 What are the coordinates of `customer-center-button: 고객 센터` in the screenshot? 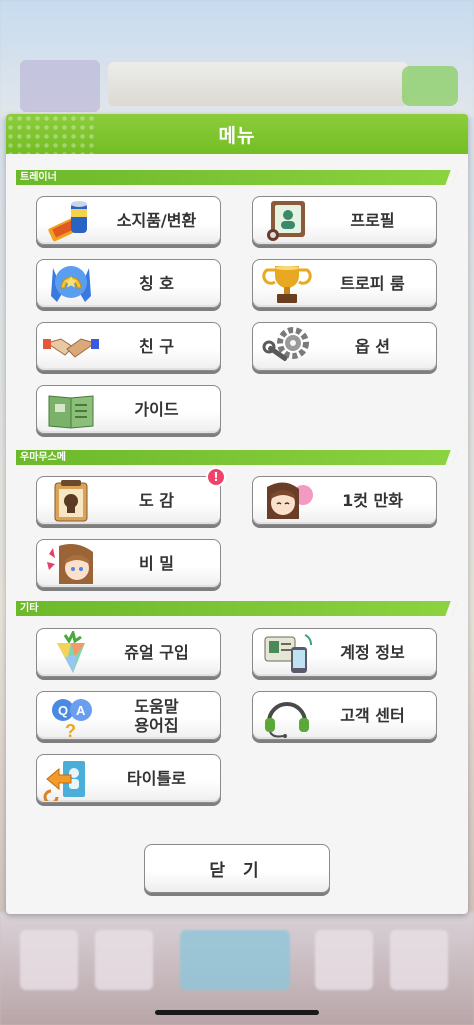 It's located at (344, 715).